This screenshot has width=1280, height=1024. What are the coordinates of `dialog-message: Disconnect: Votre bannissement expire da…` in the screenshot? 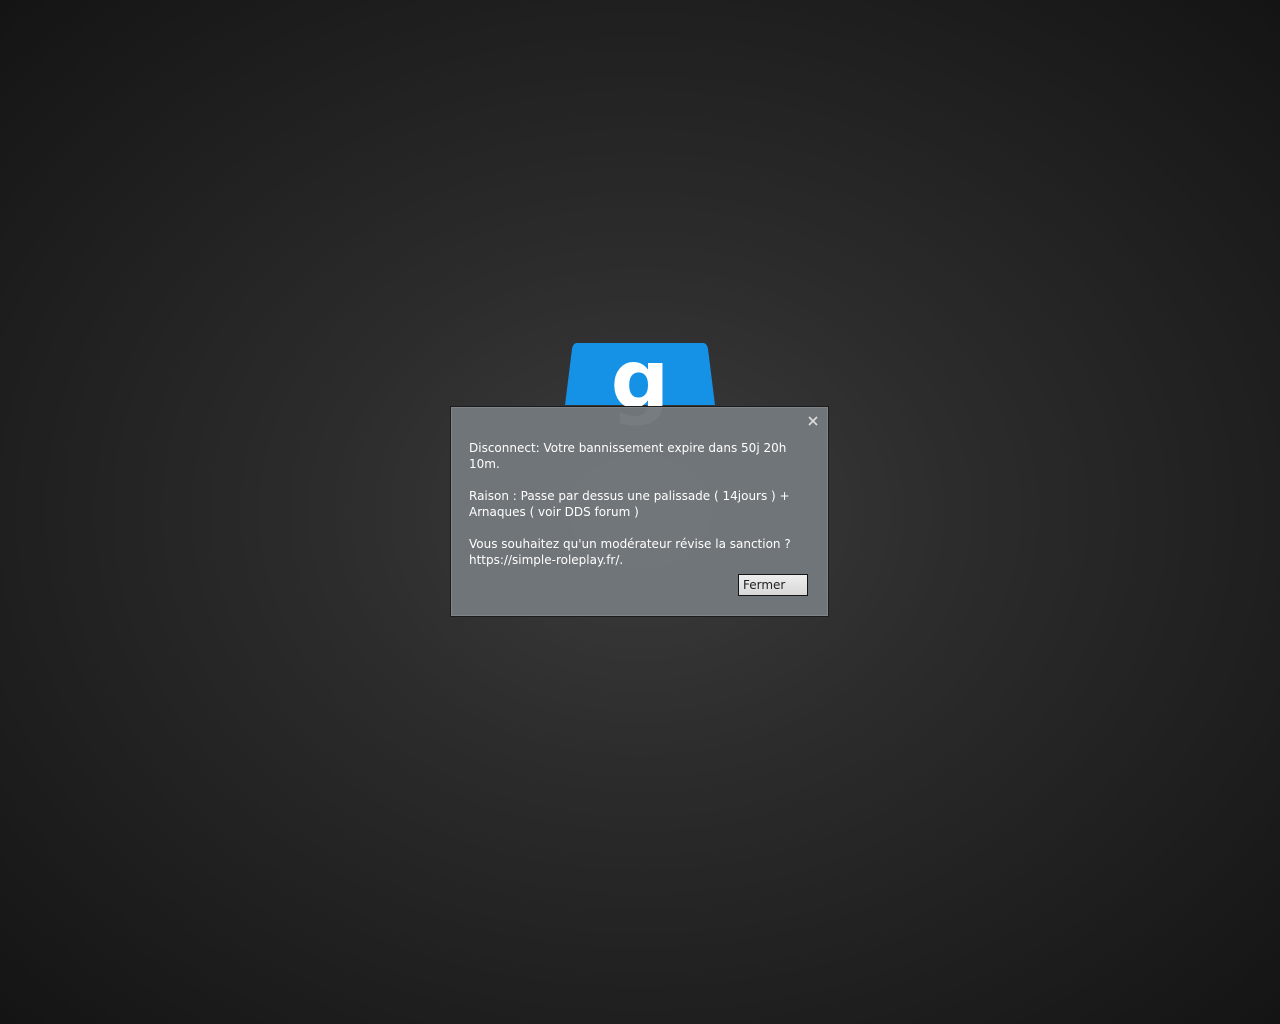 It's located at (641, 512).